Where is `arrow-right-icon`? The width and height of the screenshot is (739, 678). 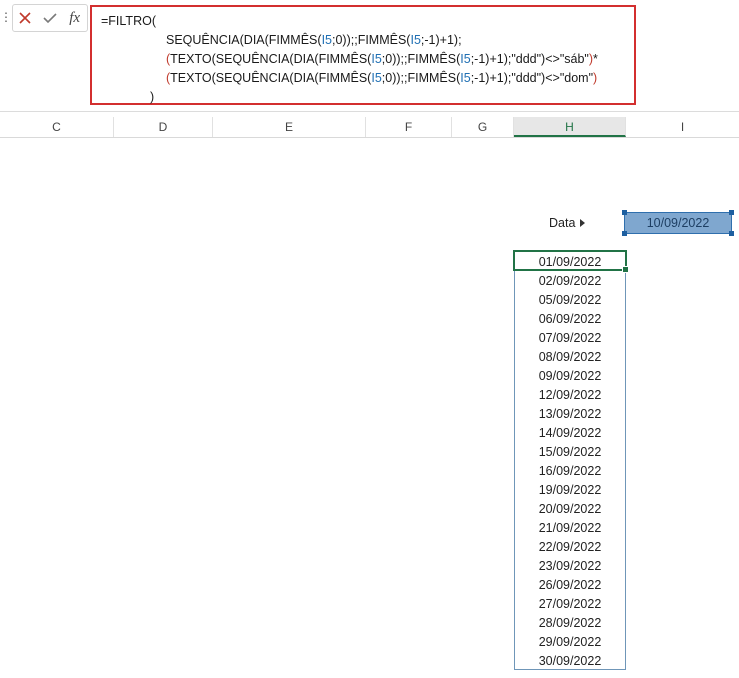 arrow-right-icon is located at coordinates (583, 223).